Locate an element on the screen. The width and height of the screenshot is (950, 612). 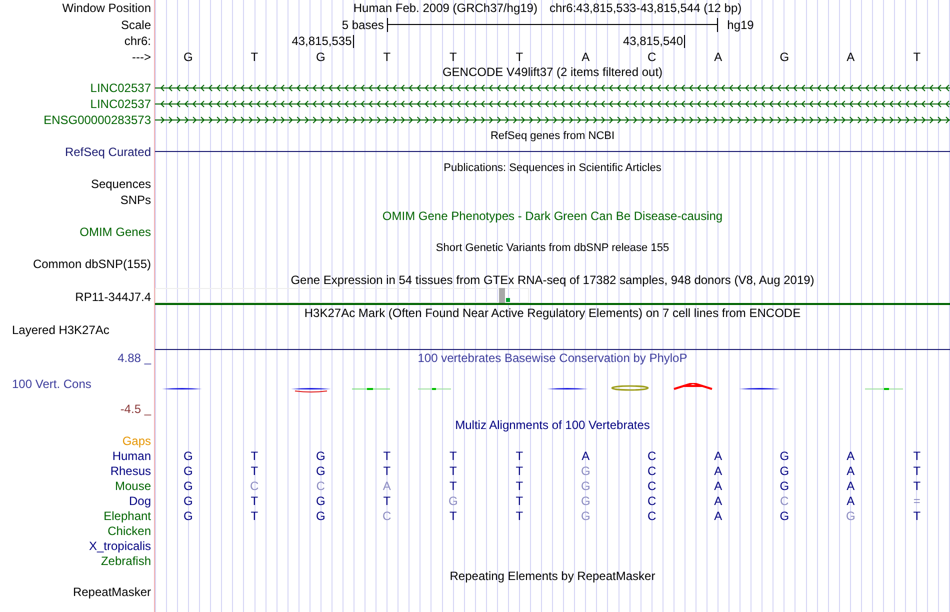
base-letter: = is located at coordinates (916, 500).